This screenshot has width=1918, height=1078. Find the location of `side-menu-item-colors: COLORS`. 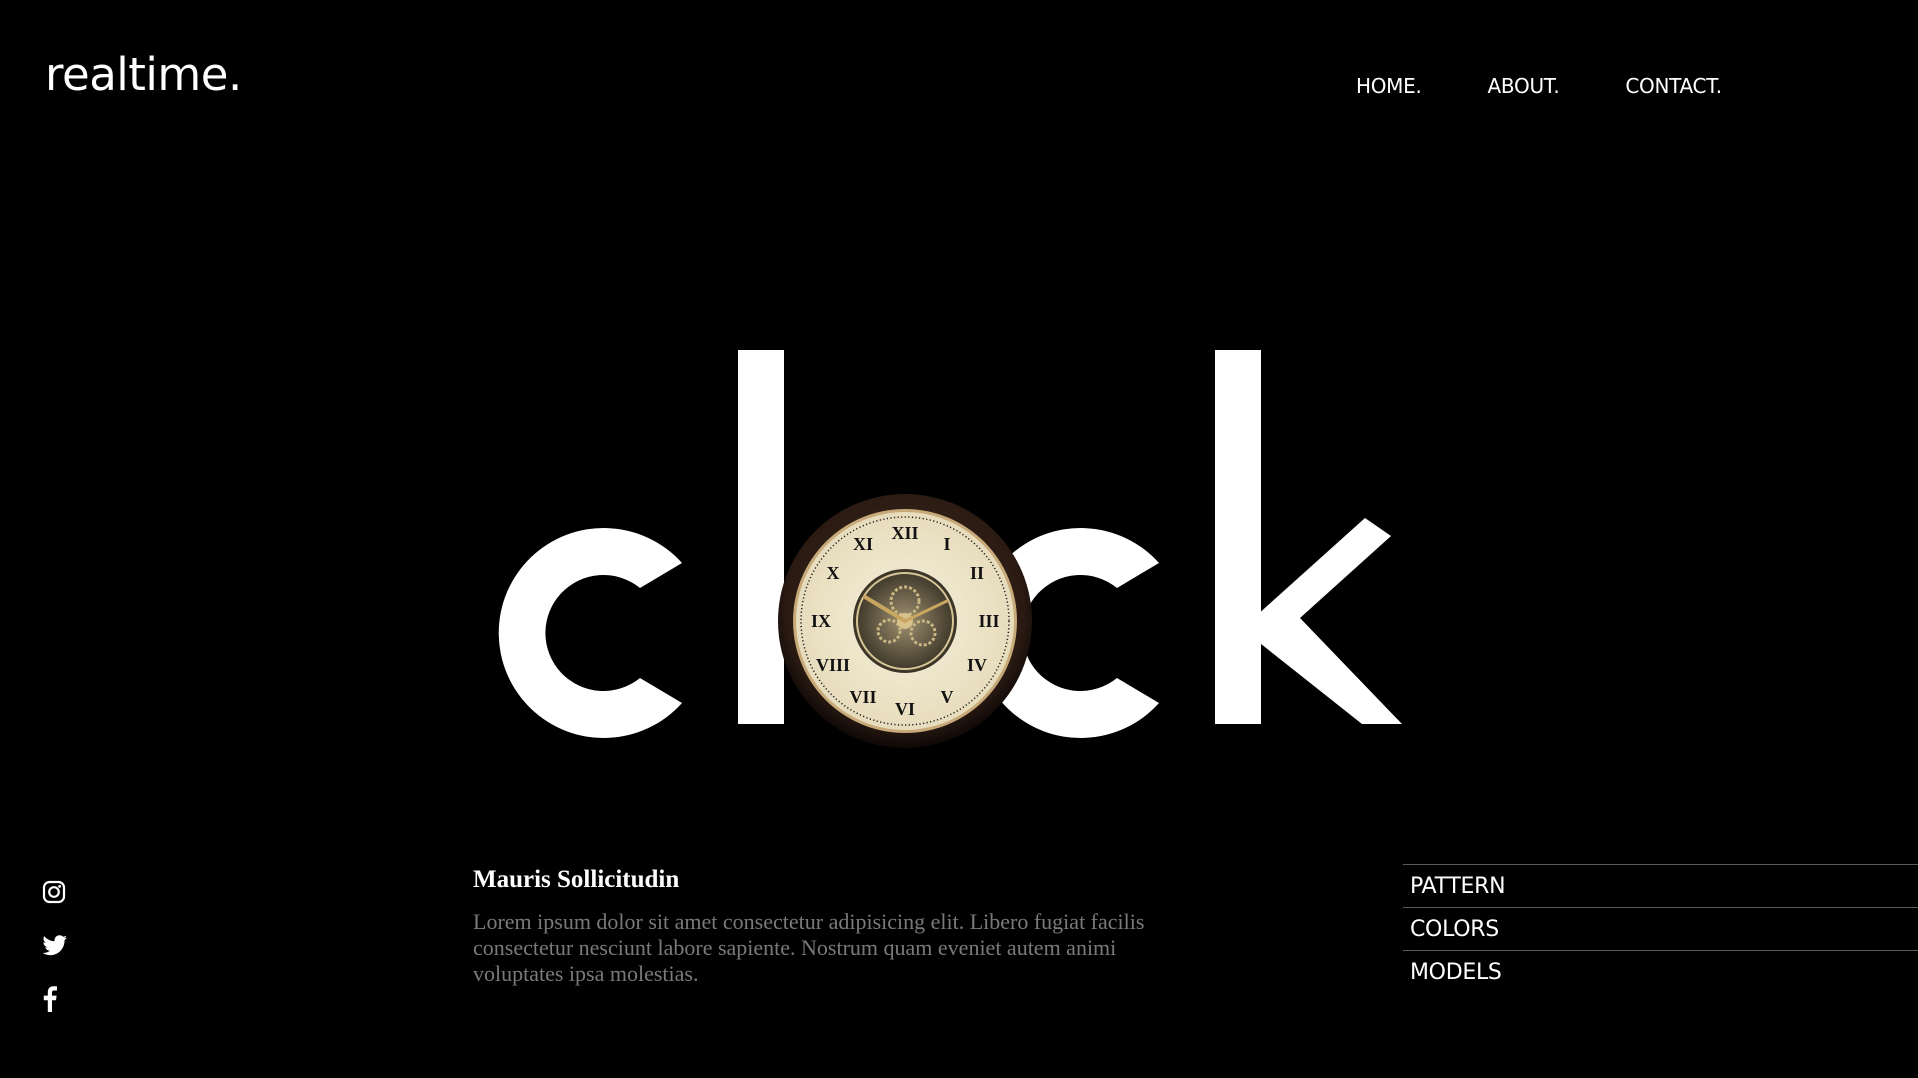

side-menu-item-colors: COLORS is located at coordinates (1660, 928).